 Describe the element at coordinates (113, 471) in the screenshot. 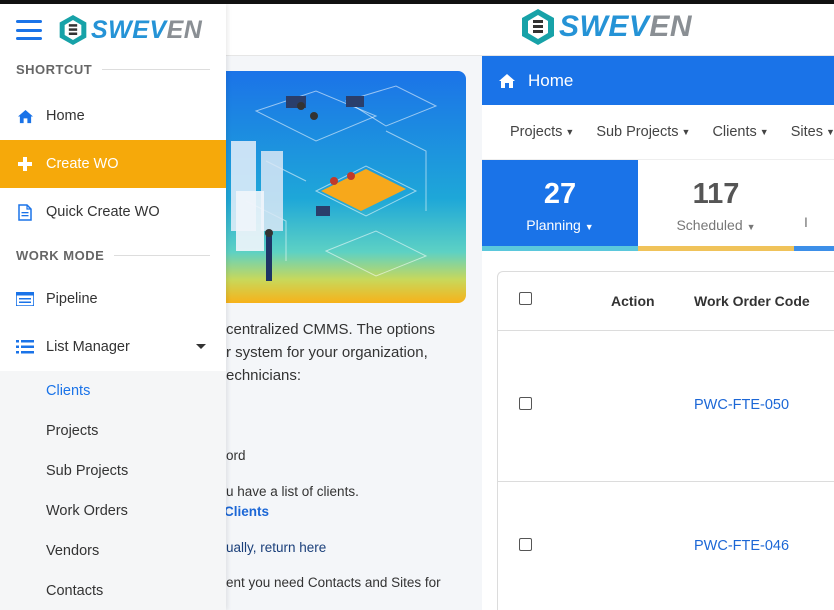

I see `submenu-item-sub-projects: Sub Projects` at that location.